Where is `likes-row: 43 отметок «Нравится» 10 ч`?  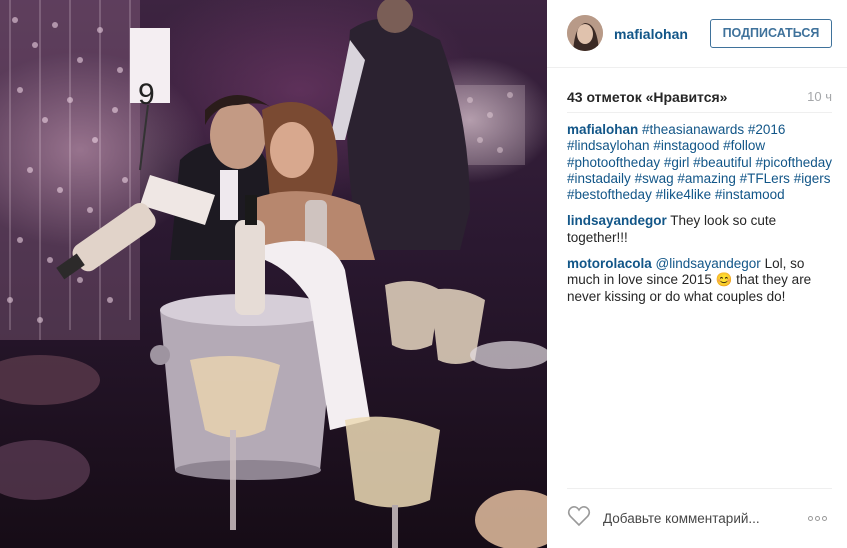 likes-row: 43 отметок «Нравится» 10 ч is located at coordinates (699, 98).